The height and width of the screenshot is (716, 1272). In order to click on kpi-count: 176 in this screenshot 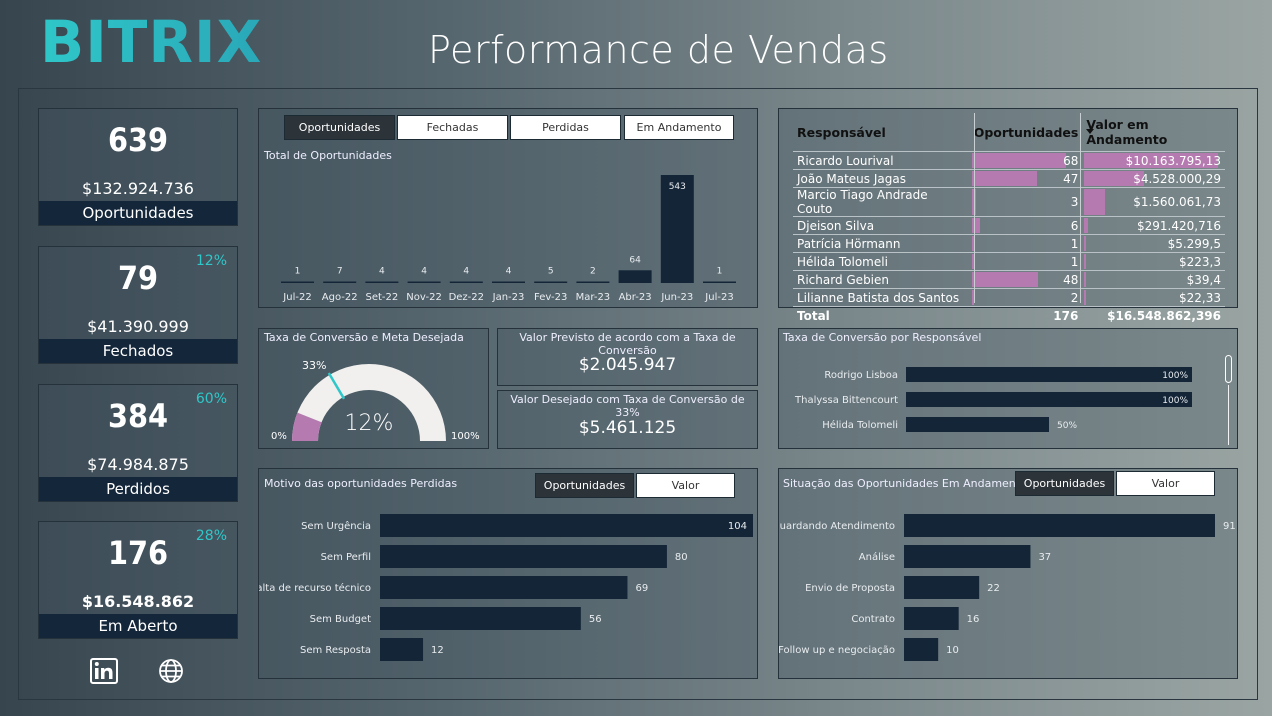, I will do `click(138, 553)`.